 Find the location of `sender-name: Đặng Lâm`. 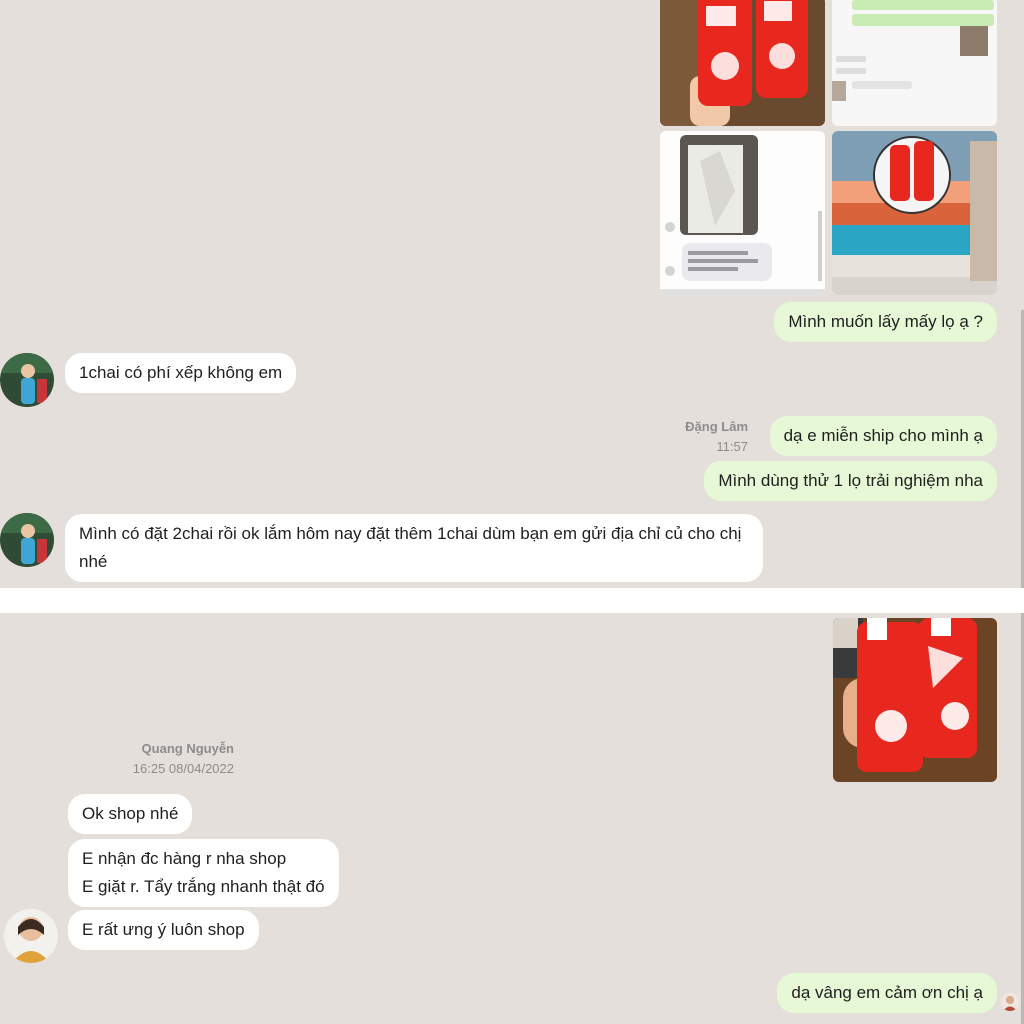

sender-name: Đặng Lâm is located at coordinates (716, 426).